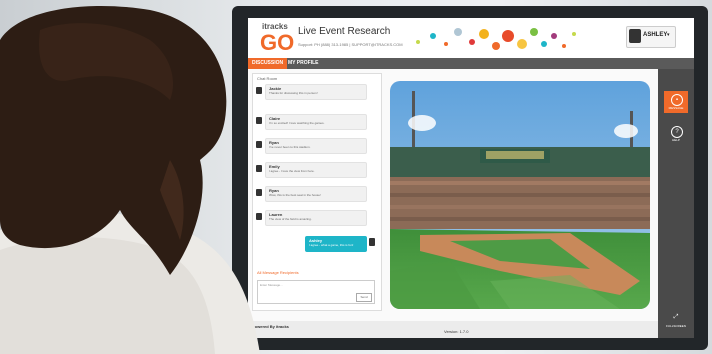 The image size is (712, 354). I want to click on user-name: ASHLEY, so click(655, 35).